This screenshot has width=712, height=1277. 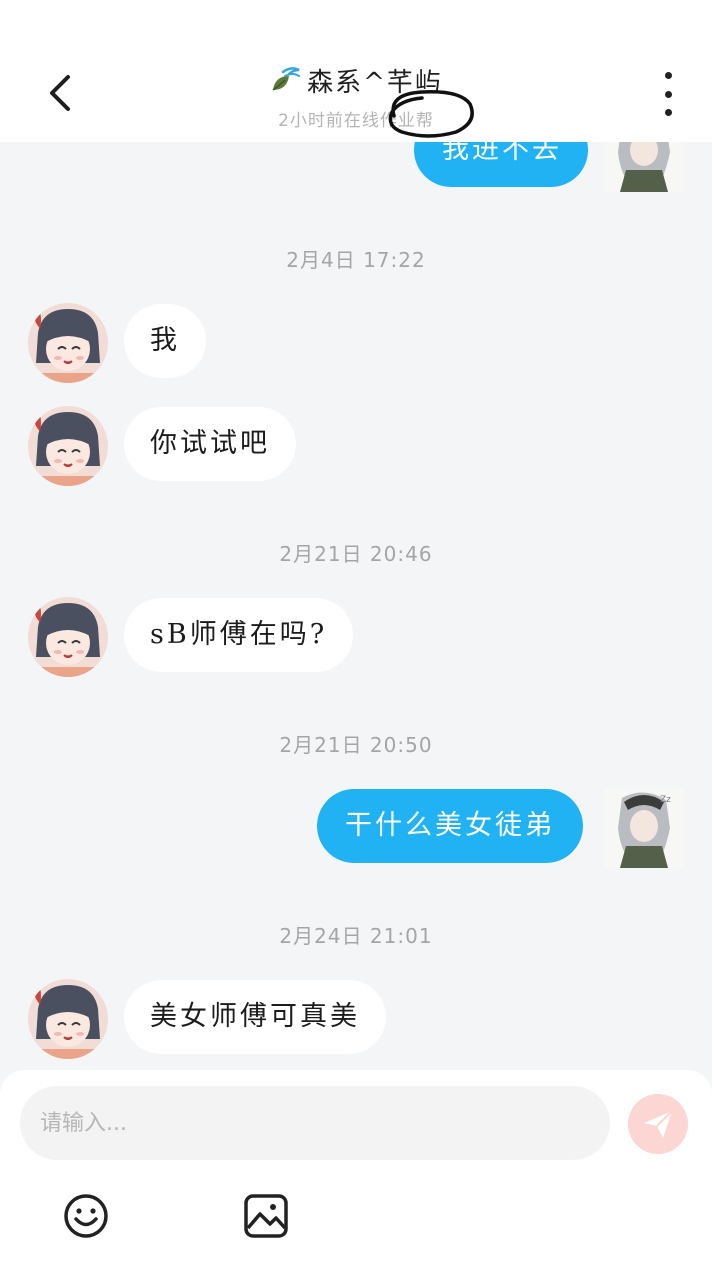 I want to click on send-button, so click(x=658, y=1124).